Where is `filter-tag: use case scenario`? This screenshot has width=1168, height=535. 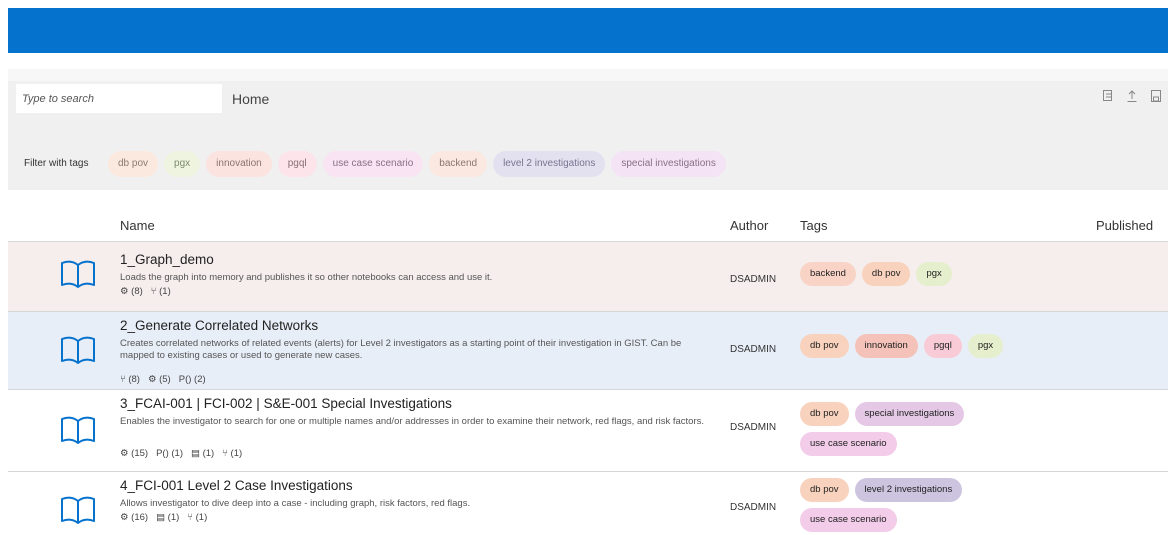 filter-tag: use case scenario is located at coordinates (373, 164).